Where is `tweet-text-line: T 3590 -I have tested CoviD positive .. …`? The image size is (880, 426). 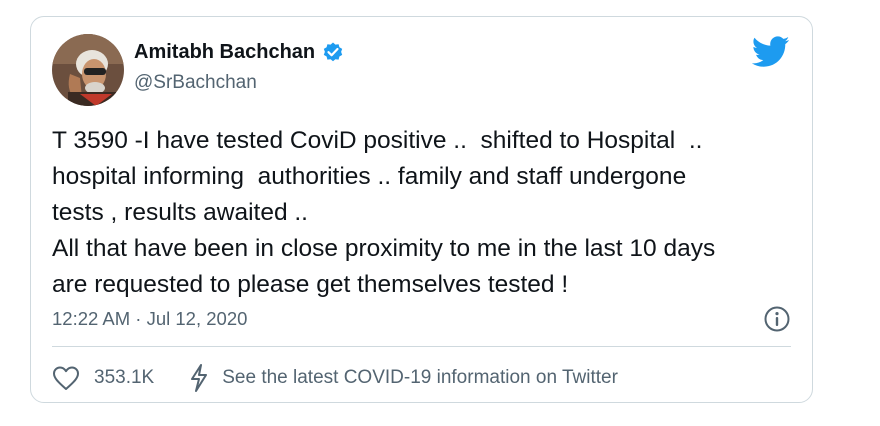 tweet-text-line: T 3590 -I have tested CoviD positive .. … is located at coordinates (377, 140).